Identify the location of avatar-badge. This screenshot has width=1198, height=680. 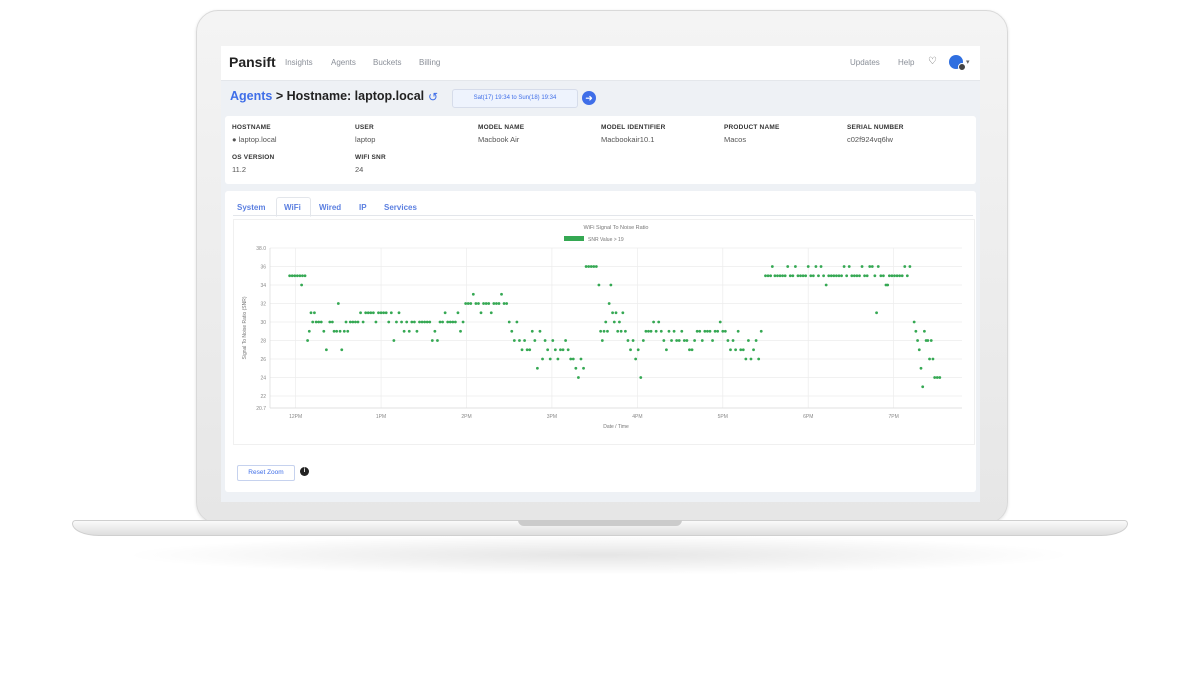
(962, 67).